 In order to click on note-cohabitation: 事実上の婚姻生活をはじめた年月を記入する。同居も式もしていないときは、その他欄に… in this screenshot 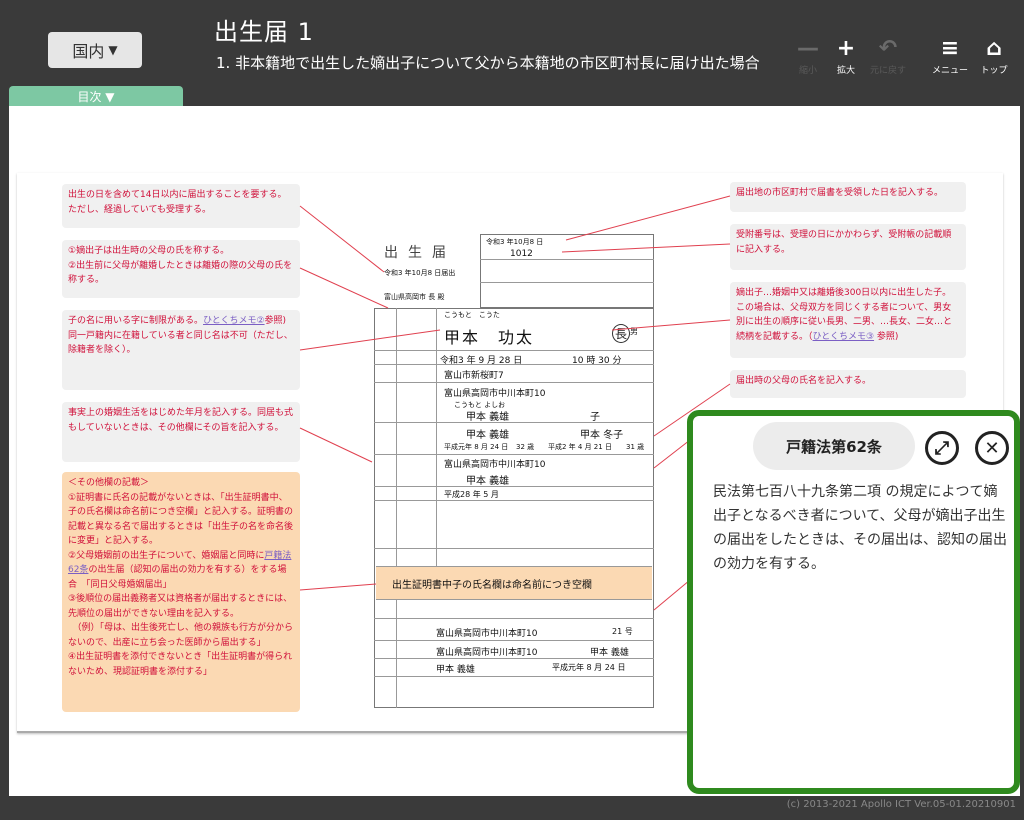, I will do `click(181, 432)`.